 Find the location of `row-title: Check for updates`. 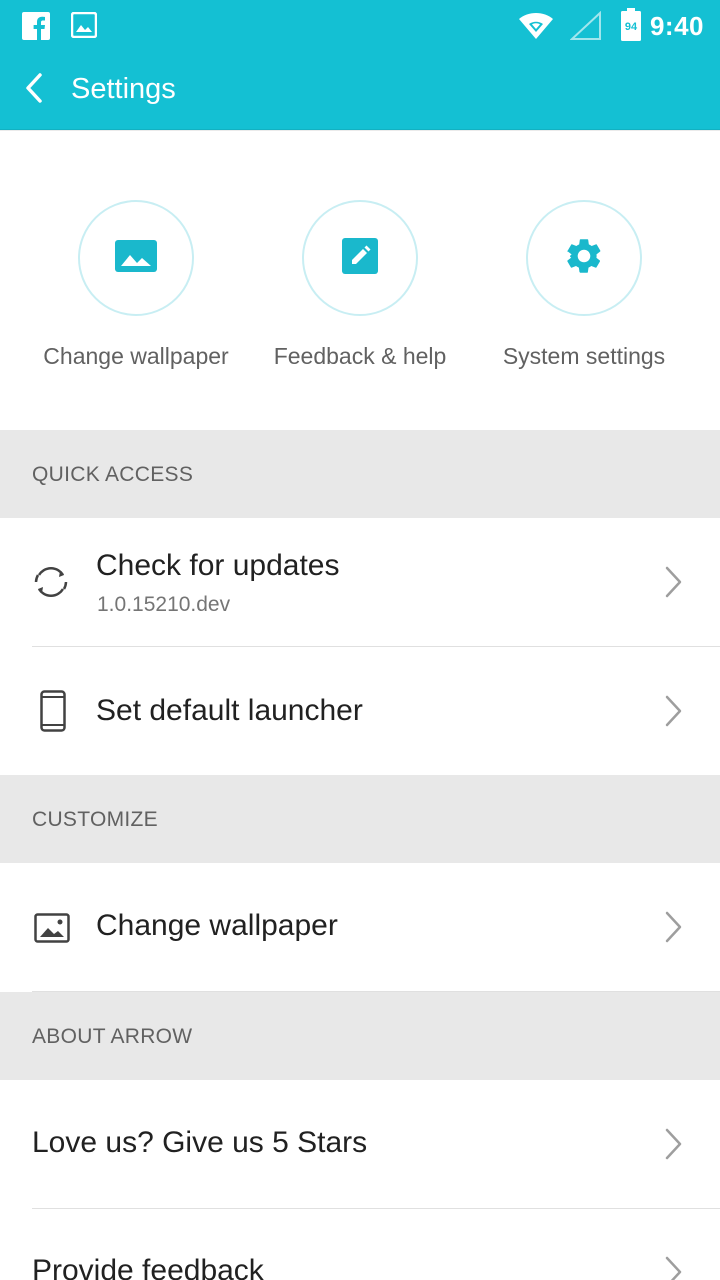

row-title: Check for updates is located at coordinates (218, 565).